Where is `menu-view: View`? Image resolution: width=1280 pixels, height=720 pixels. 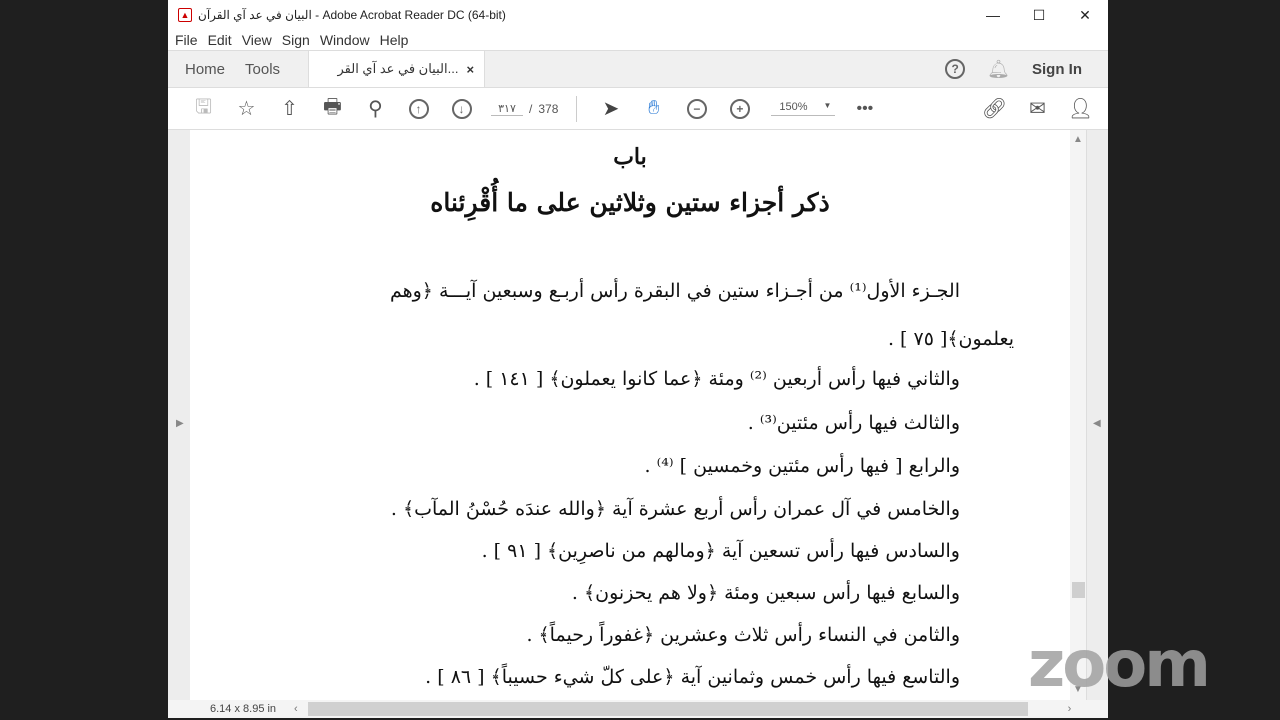 menu-view: View is located at coordinates (257, 40).